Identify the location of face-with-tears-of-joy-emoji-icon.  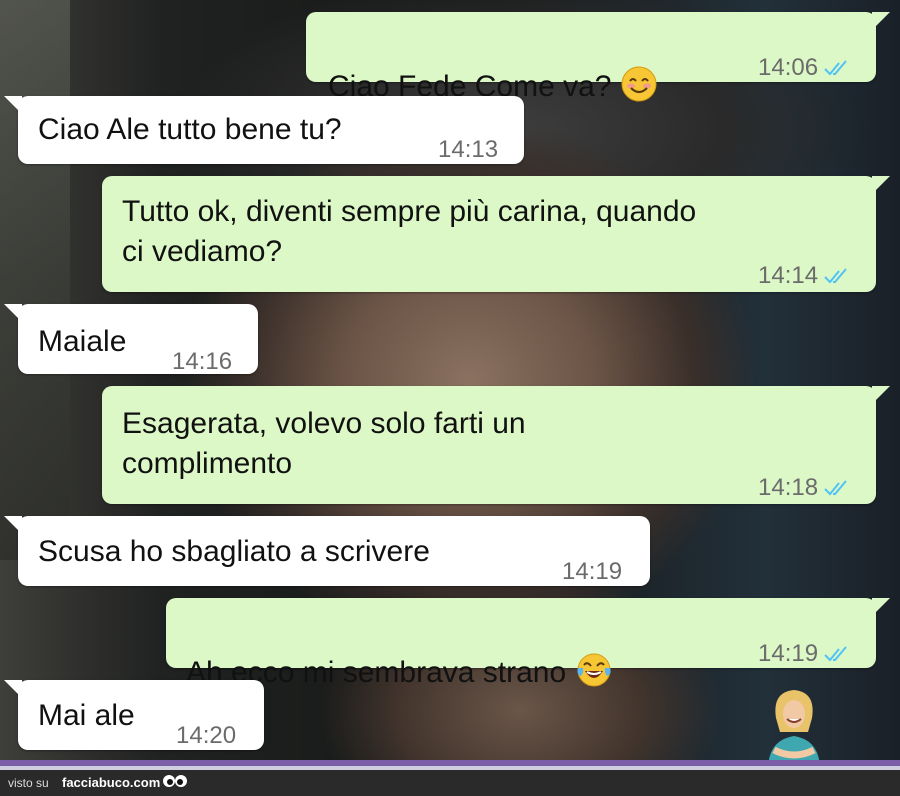
(594, 670).